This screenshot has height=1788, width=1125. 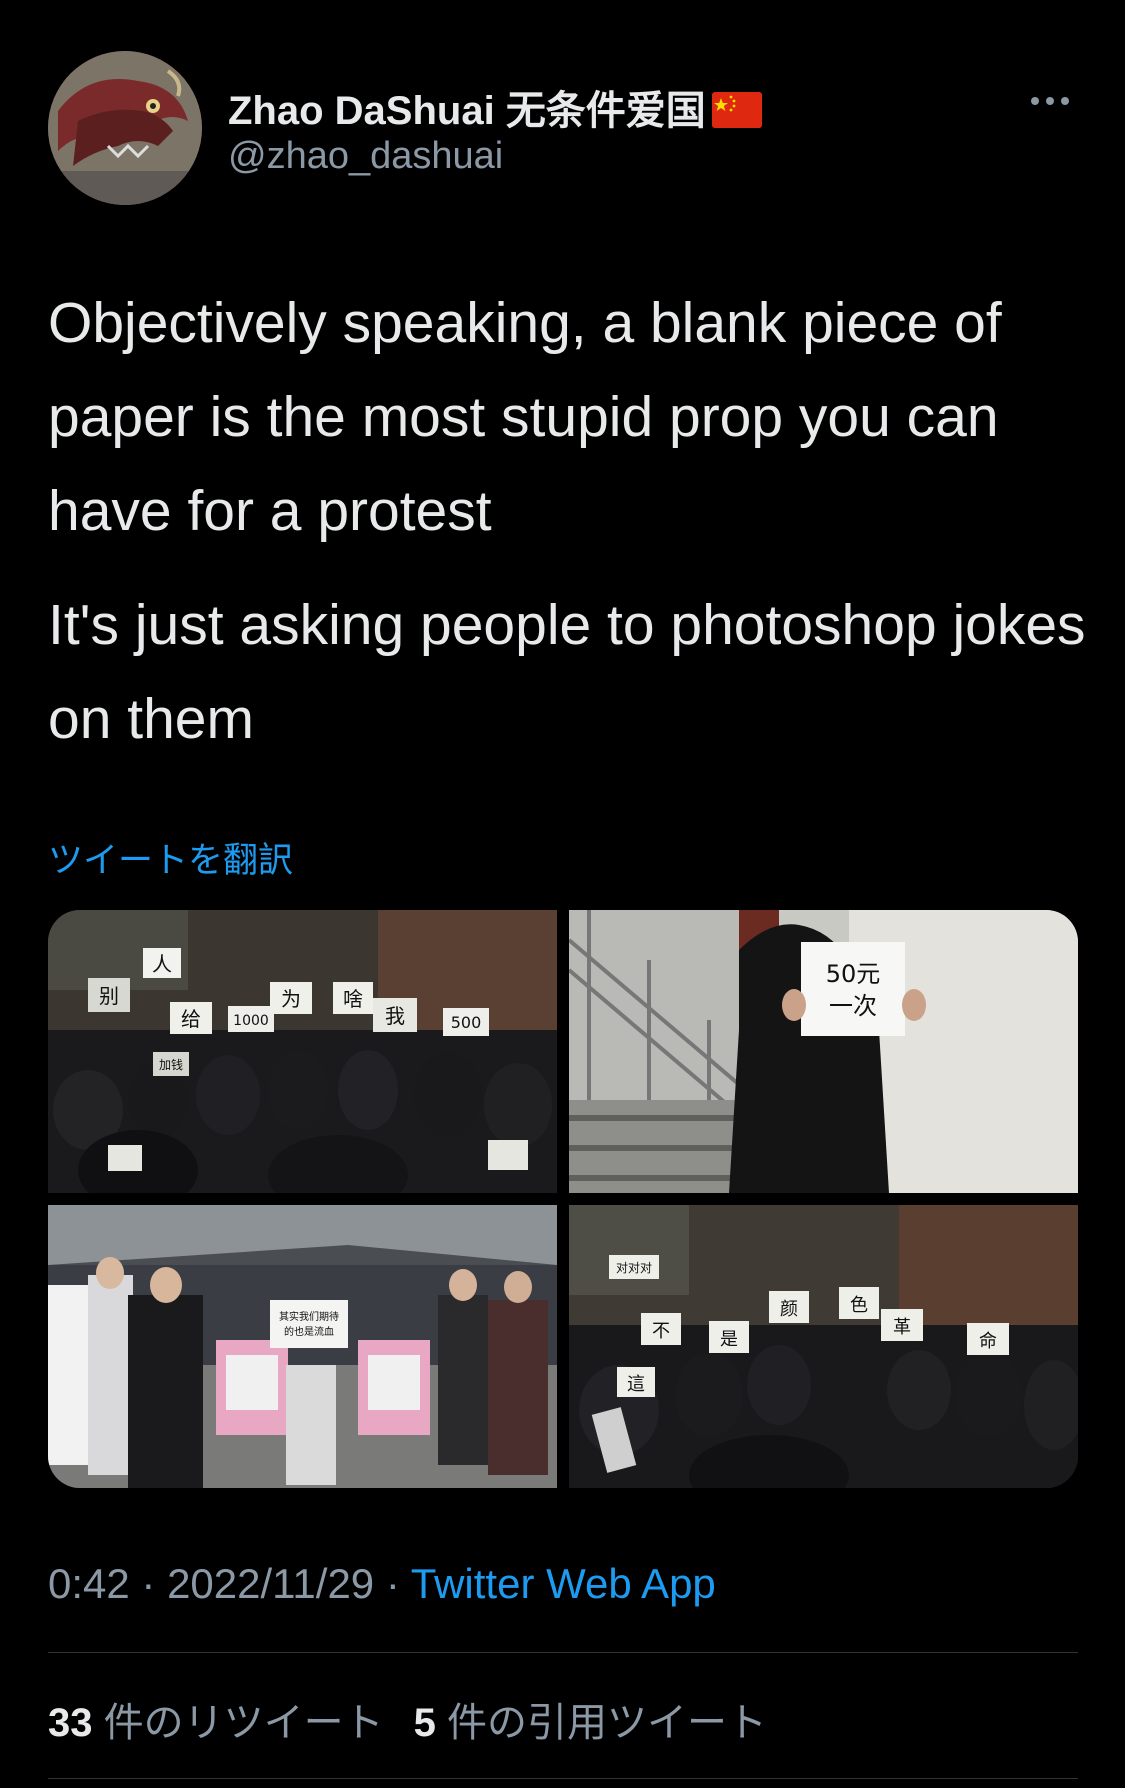 I want to click on retweets-label: 件のリツイート, so click(x=243, y=1723).